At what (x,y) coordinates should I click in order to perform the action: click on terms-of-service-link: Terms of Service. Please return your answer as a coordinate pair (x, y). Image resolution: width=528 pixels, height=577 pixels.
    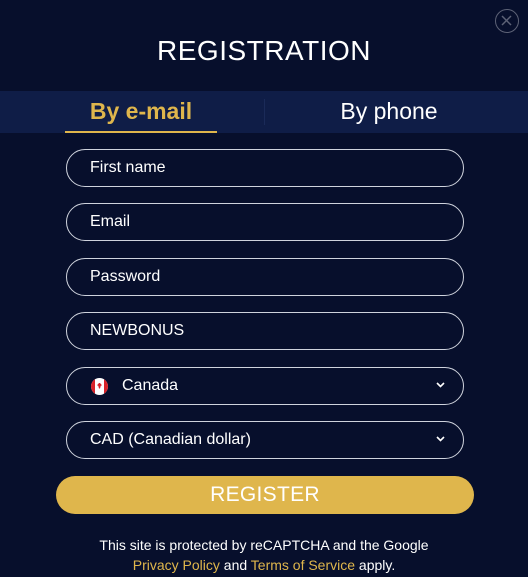
    Looking at the image, I should click on (303, 565).